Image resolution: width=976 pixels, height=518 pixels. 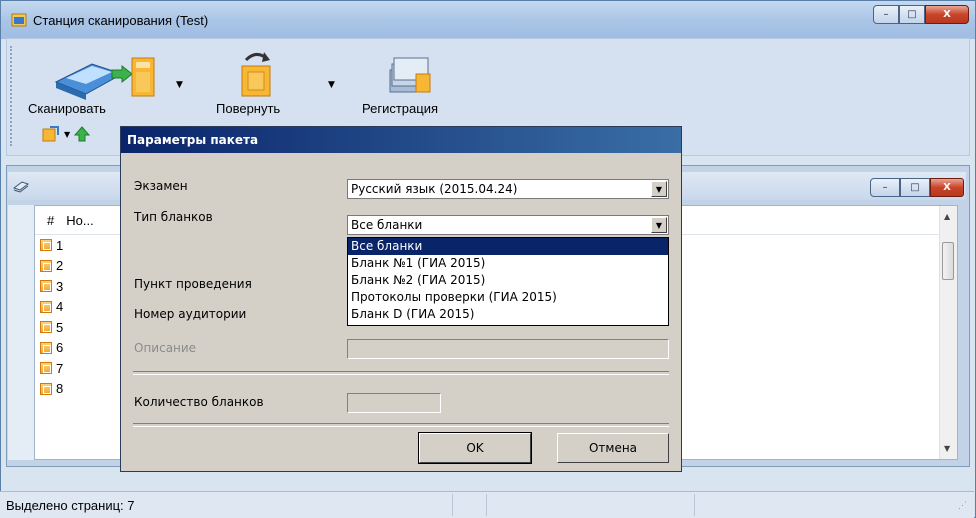 I want to click on list-vertical-scrollbar: ▲ ▼, so click(x=948, y=332).